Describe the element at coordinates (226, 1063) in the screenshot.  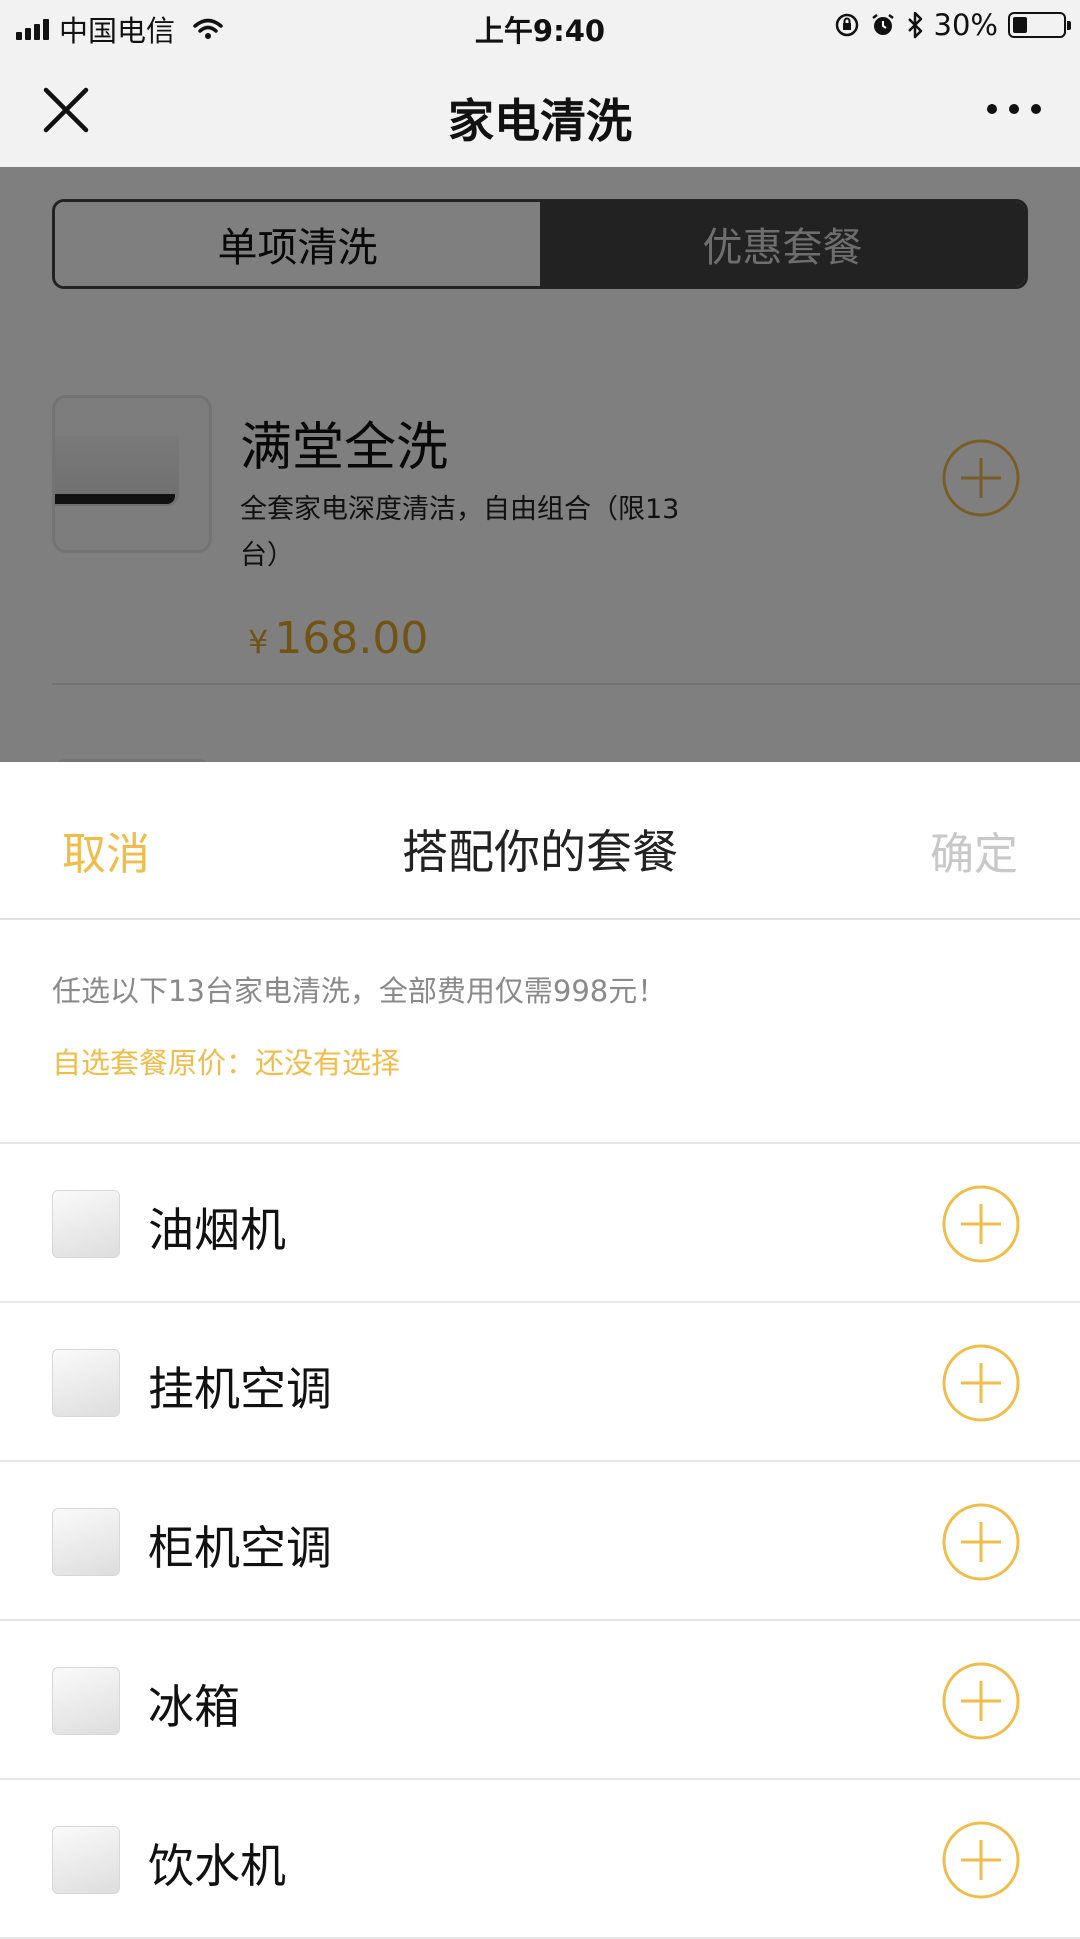
I see `original-price-text: 自选套餐原价：还没有选择` at that location.